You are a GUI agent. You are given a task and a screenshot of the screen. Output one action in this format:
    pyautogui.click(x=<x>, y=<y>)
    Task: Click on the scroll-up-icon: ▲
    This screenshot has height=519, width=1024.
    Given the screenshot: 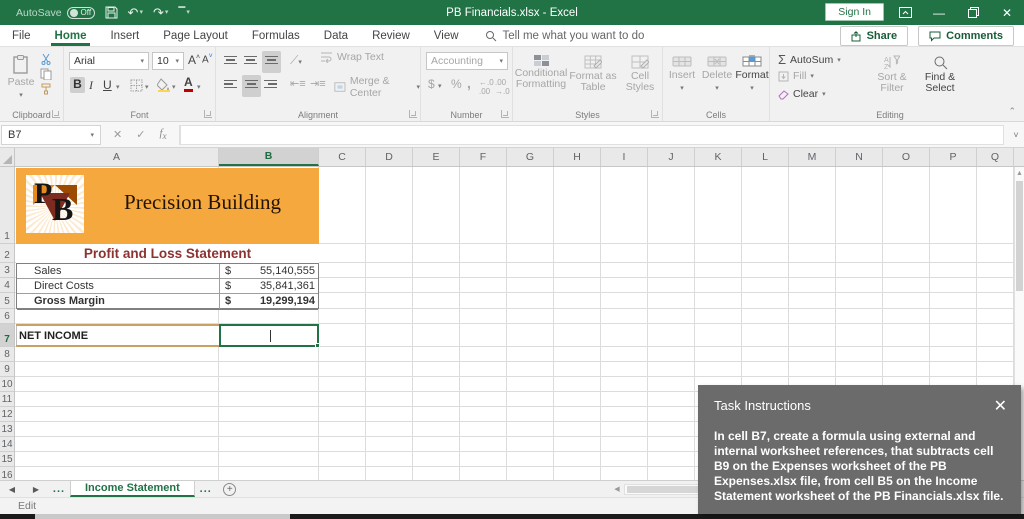 What is the action you would take?
    pyautogui.click(x=1019, y=173)
    